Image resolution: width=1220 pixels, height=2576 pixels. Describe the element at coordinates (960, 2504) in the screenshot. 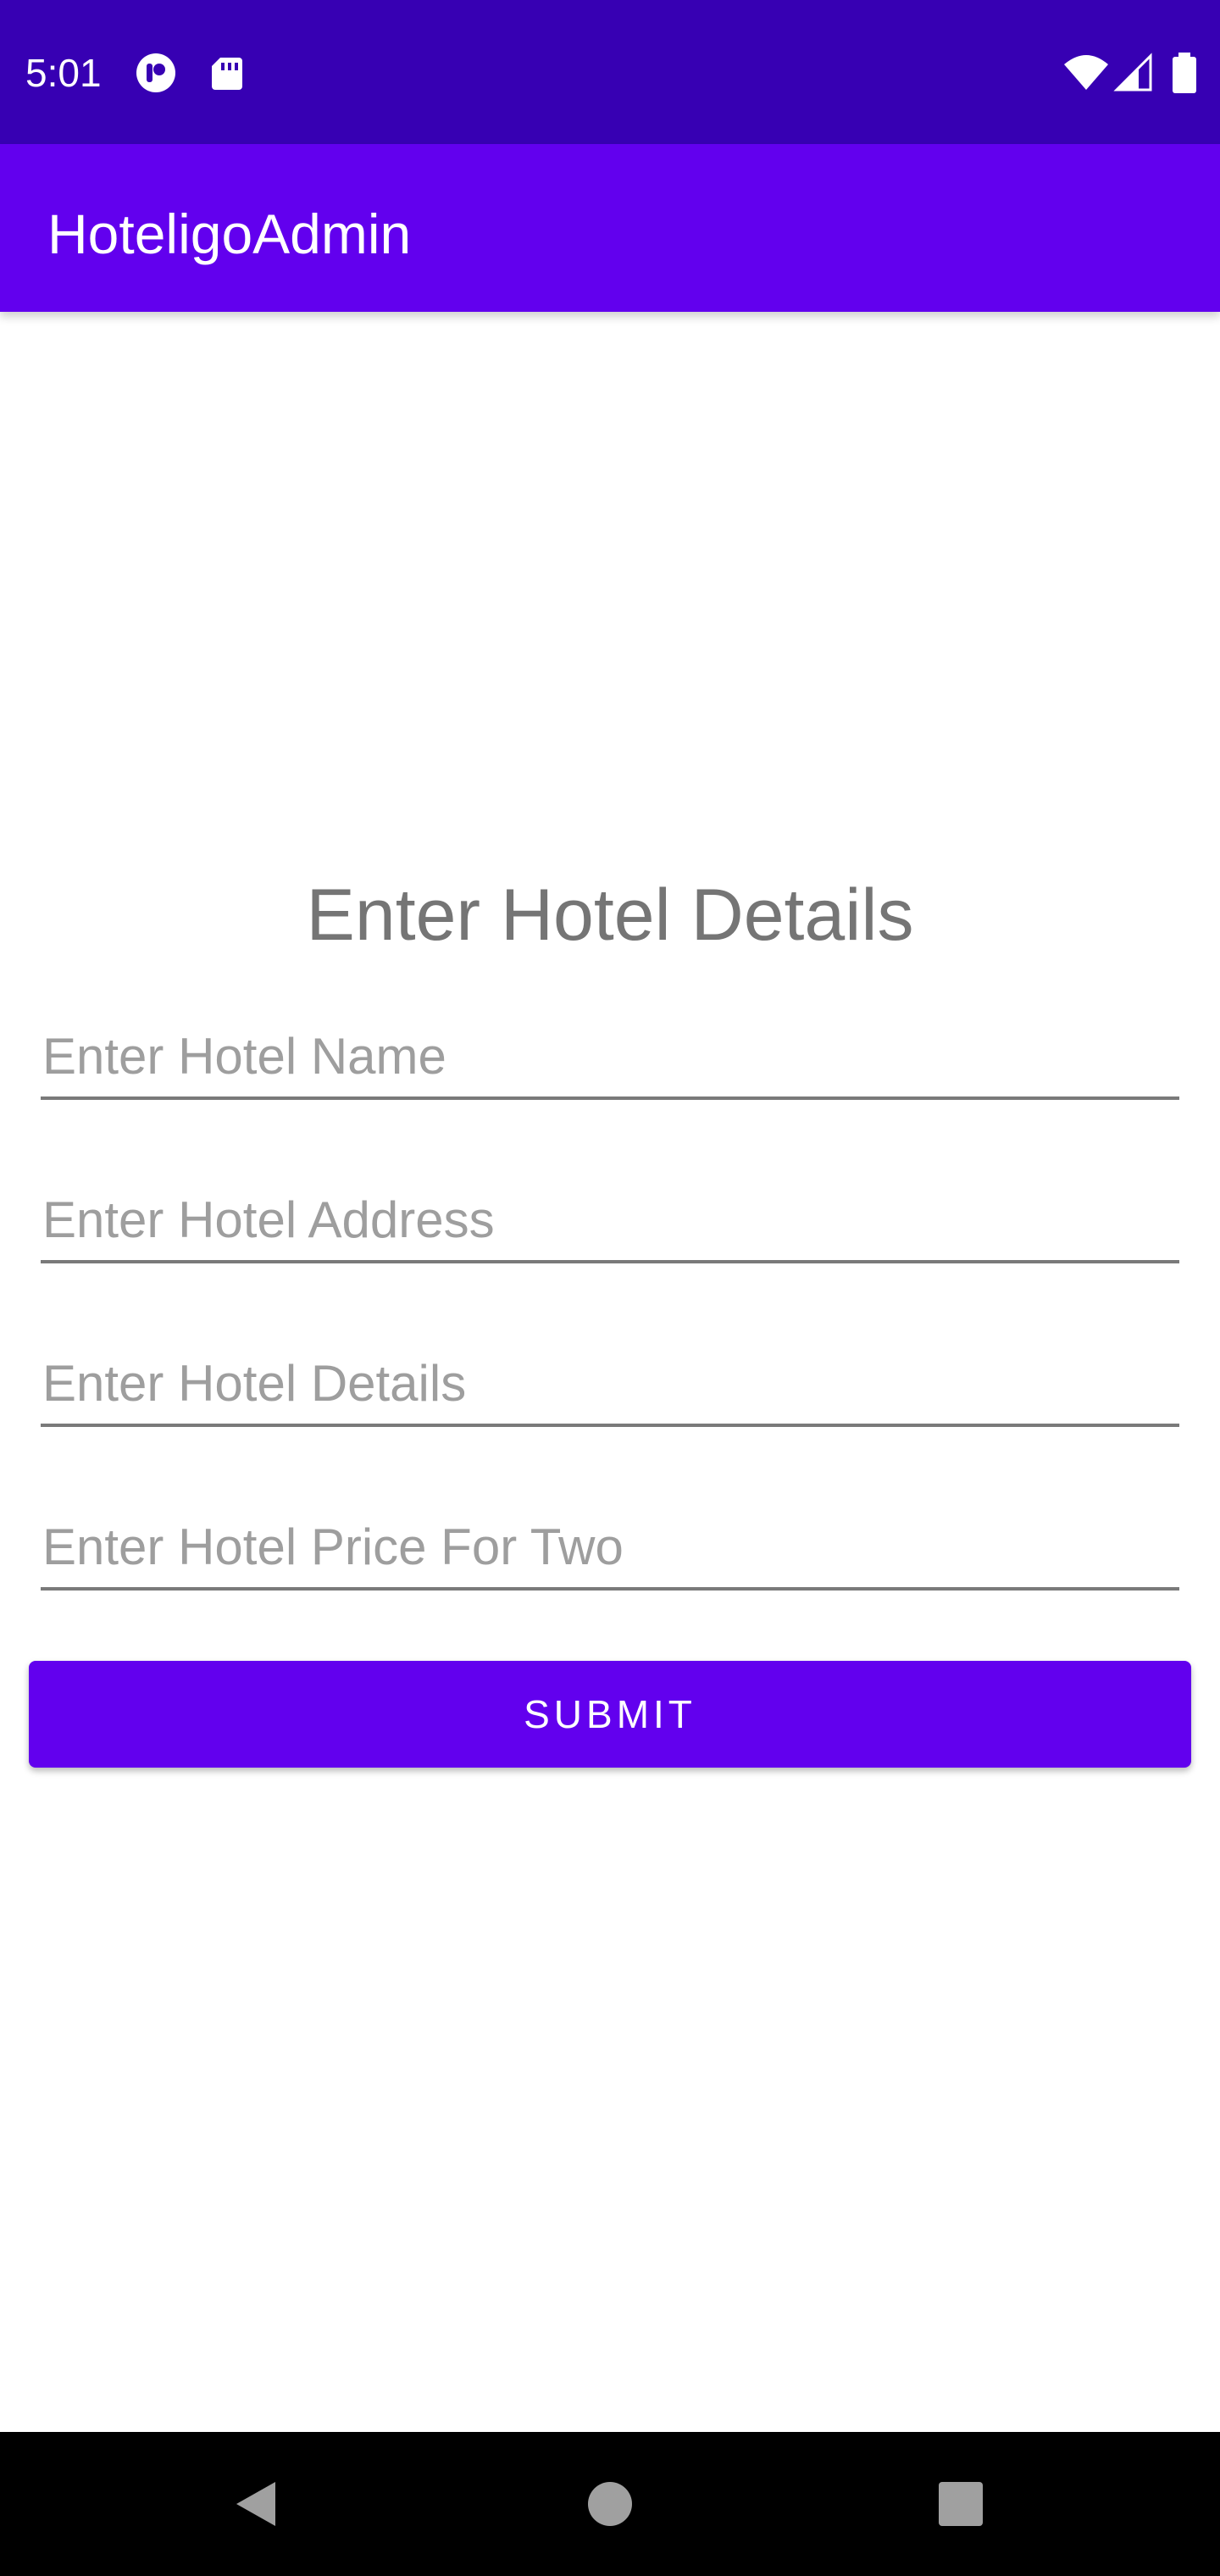

I see `recents-icon` at that location.